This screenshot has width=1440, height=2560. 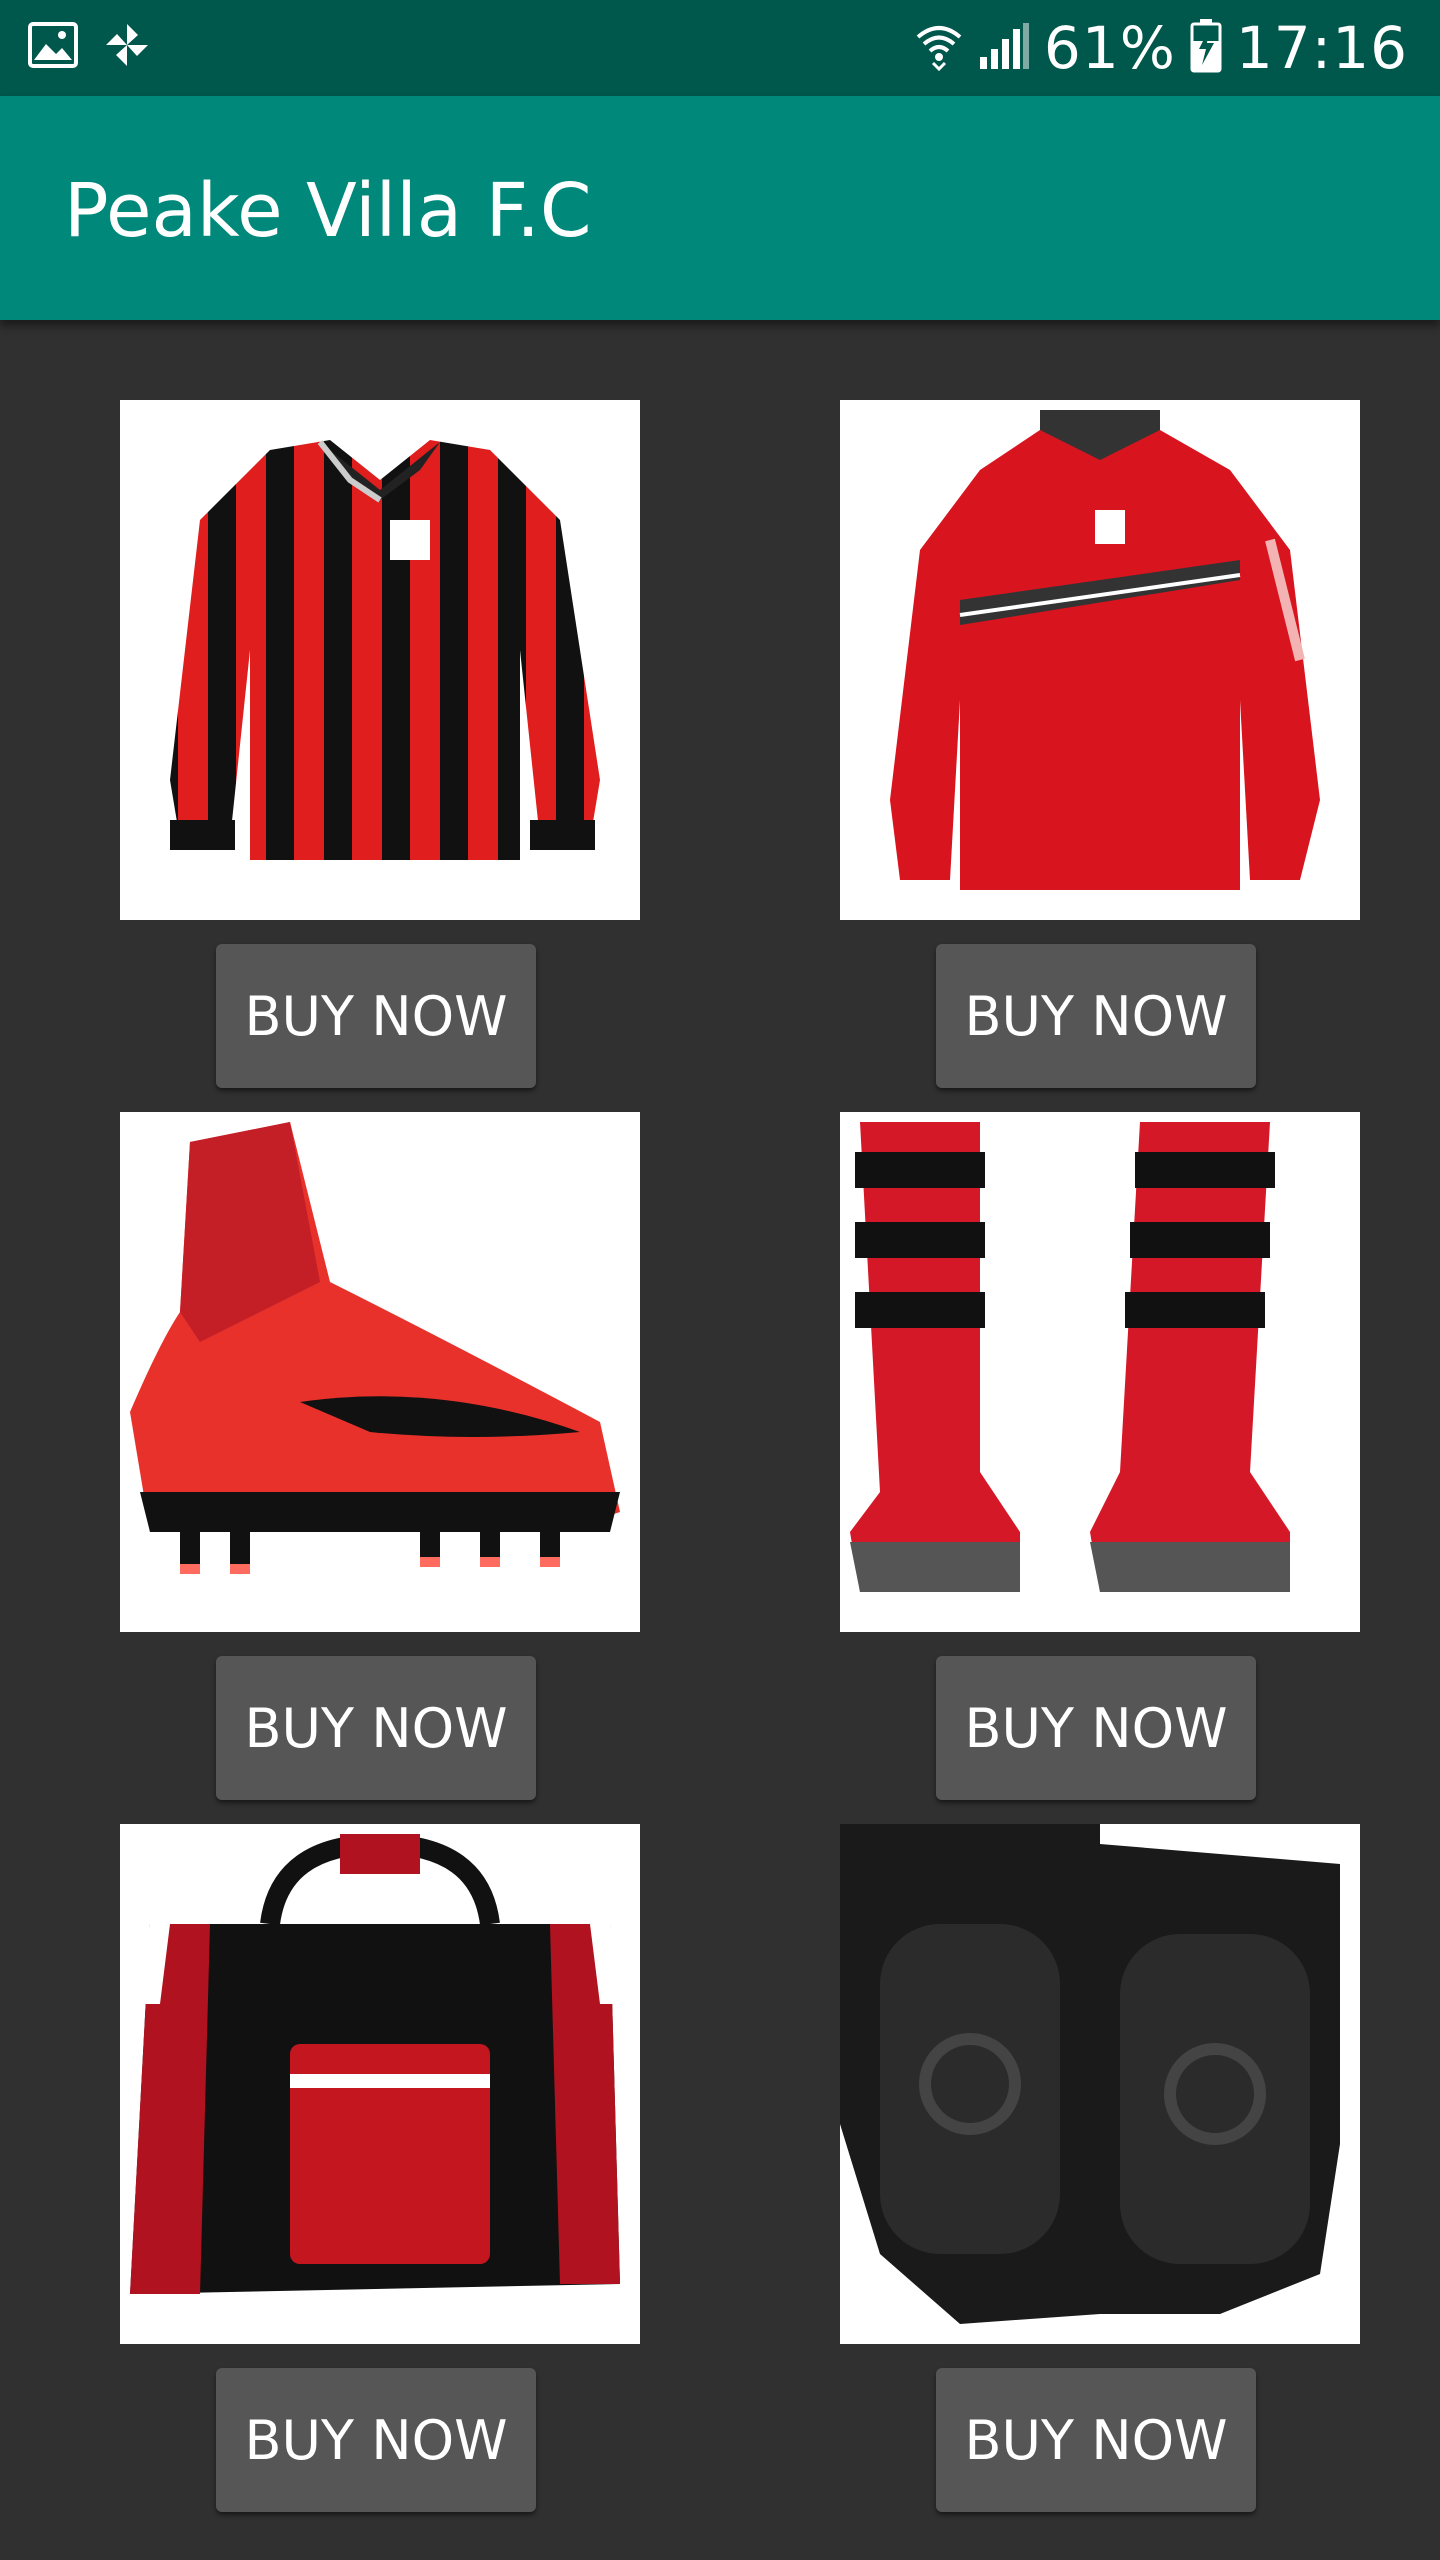 What do you see at coordinates (1105, 650) in the screenshot?
I see `training-top-image` at bounding box center [1105, 650].